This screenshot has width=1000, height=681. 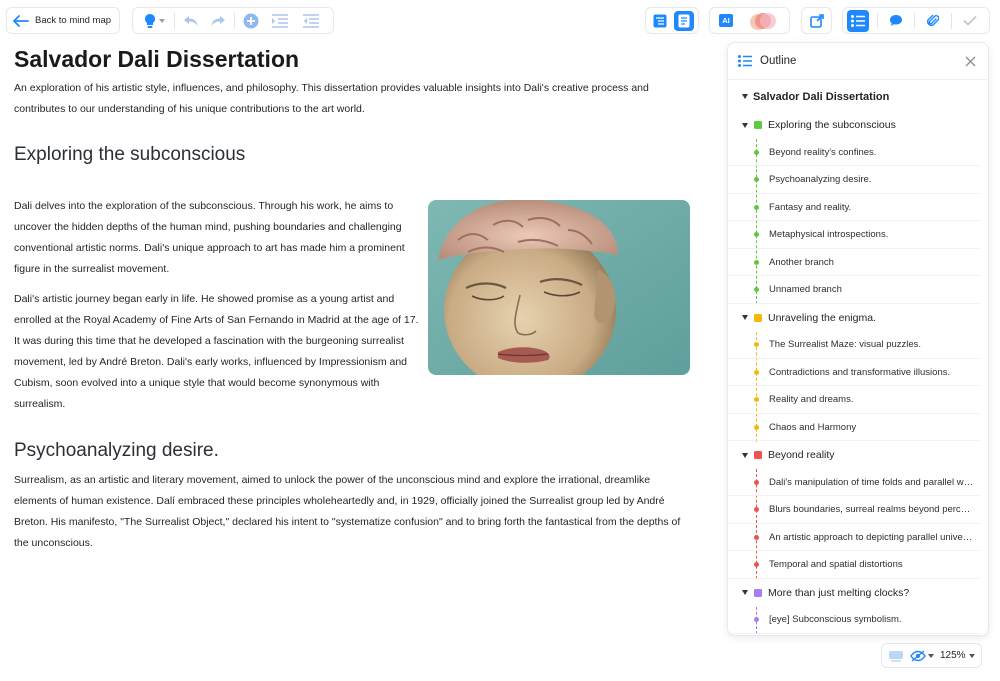 I want to click on outline-view-button, so click(x=684, y=20).